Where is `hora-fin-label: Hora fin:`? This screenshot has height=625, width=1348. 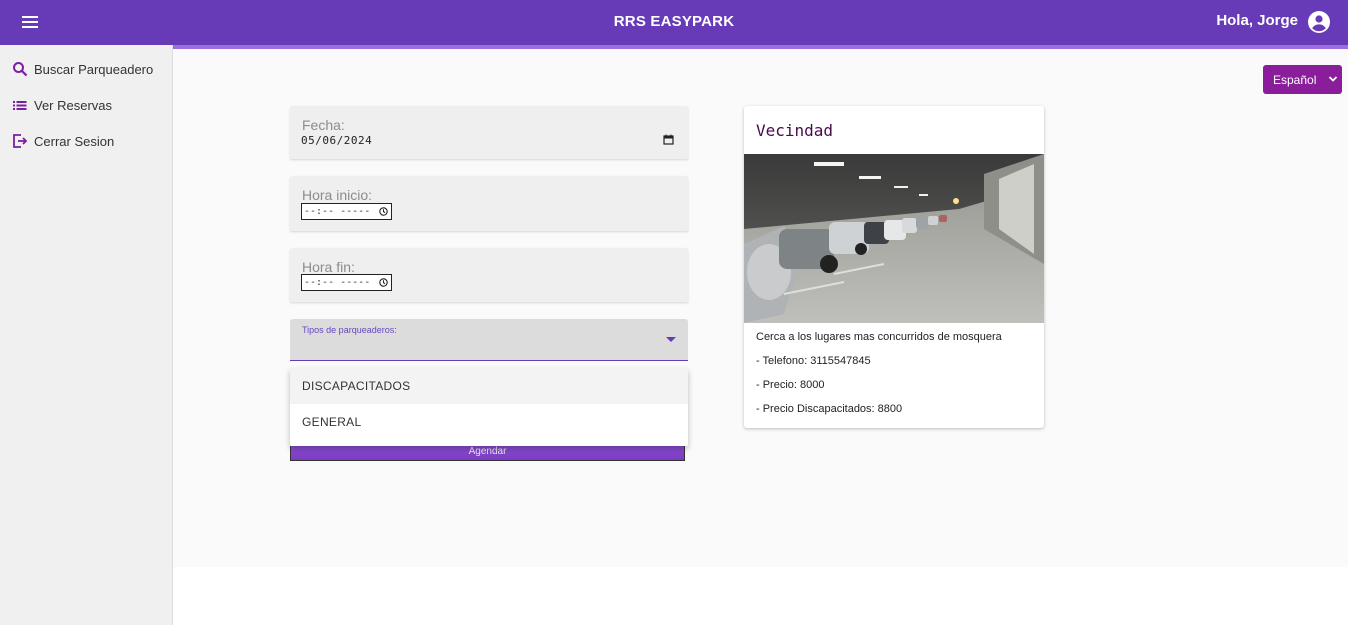
hora-fin-label: Hora fin: is located at coordinates (328, 267).